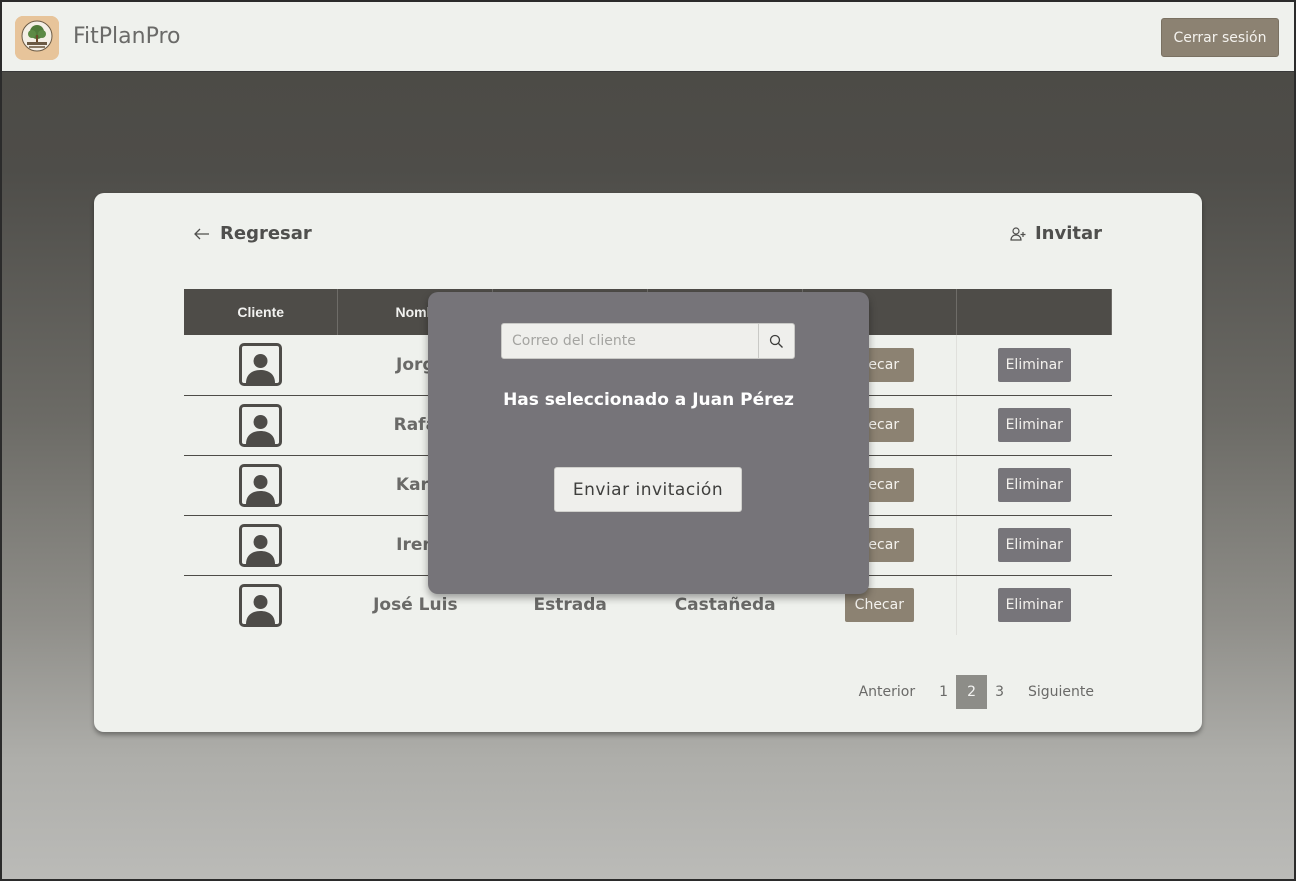  I want to click on pagination-next: Siguiente, so click(1061, 692).